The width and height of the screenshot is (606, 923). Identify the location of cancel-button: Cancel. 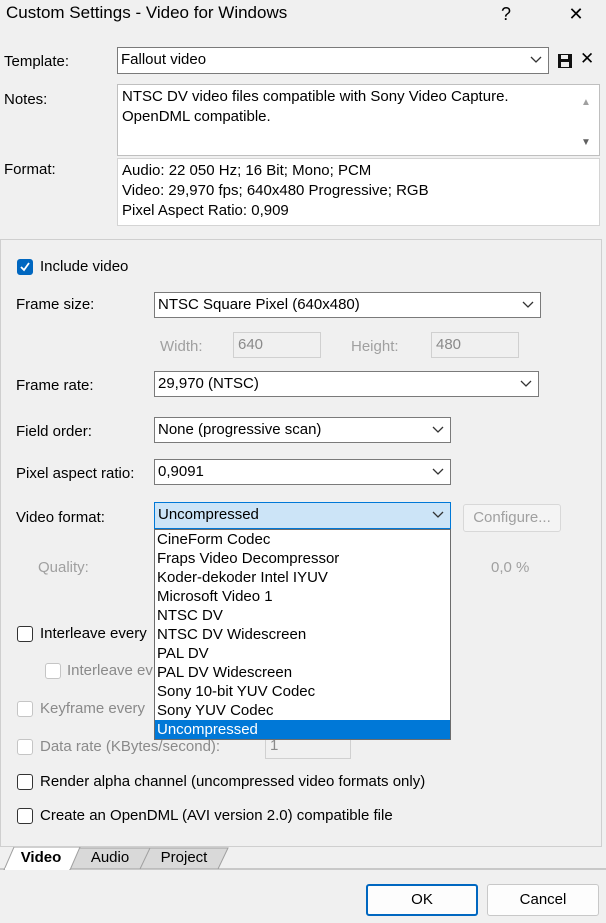
(543, 900).